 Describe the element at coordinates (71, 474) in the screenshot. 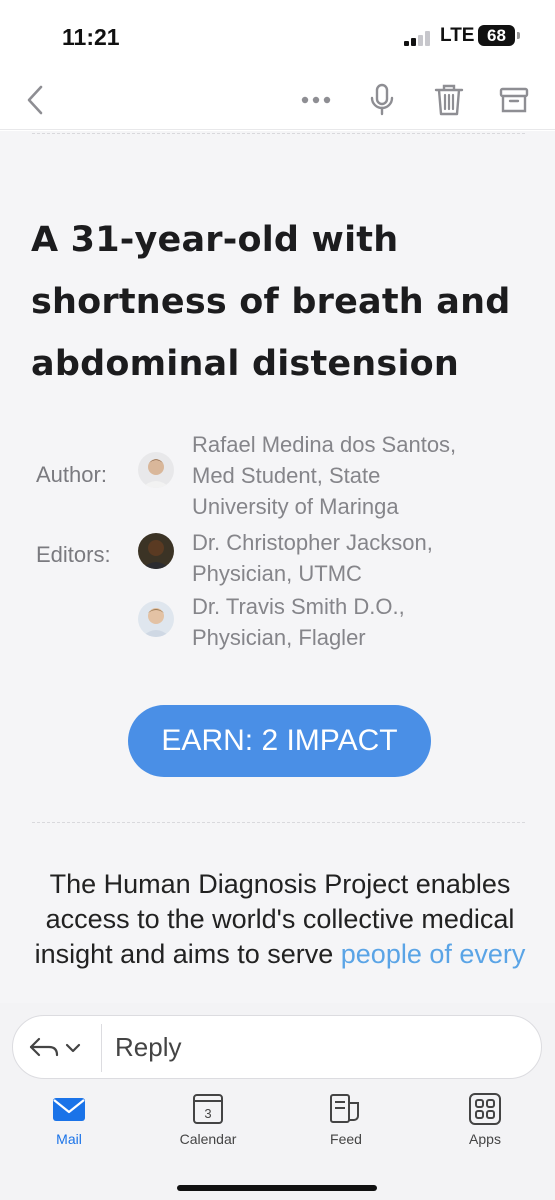

I see `author-label: Author:` at that location.